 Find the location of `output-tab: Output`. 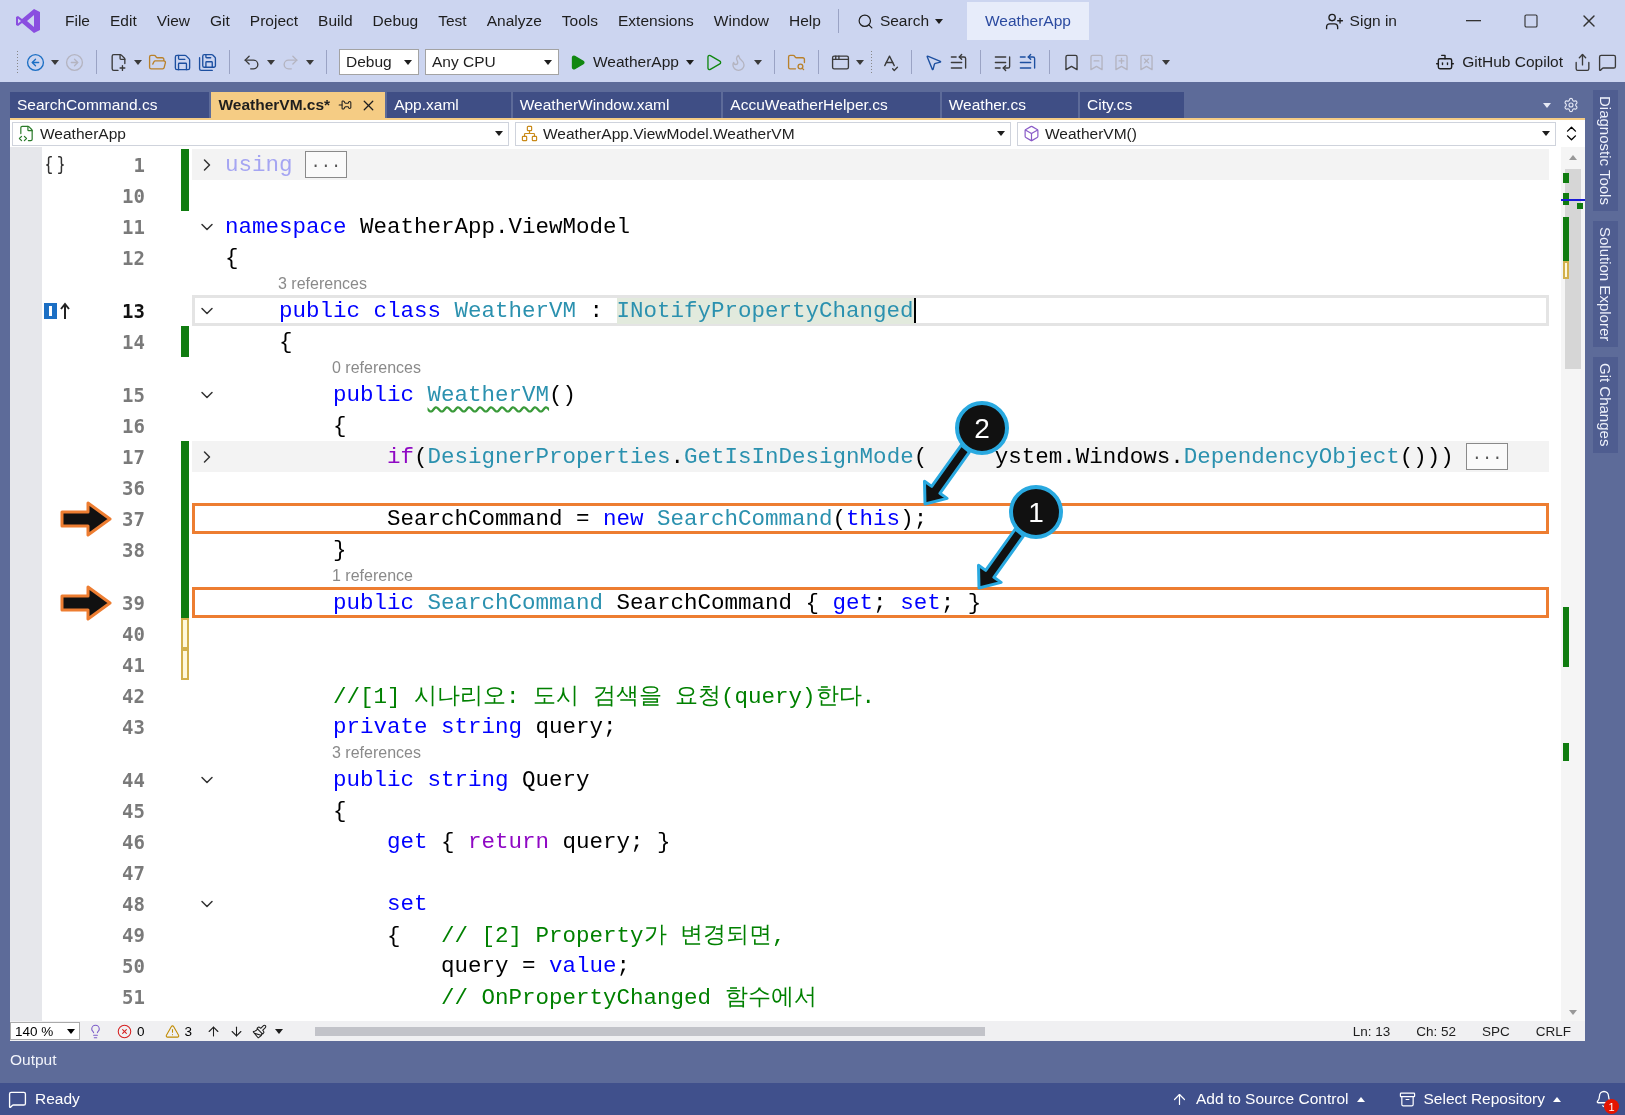

output-tab: Output is located at coordinates (33, 1060).